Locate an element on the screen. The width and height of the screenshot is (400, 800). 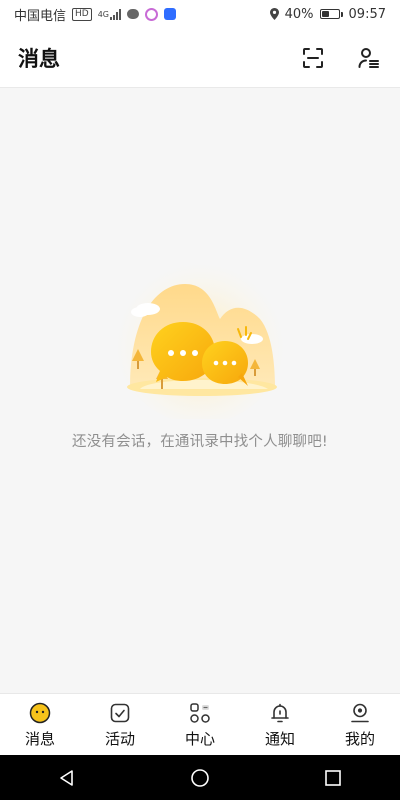
battery-percent: 40% is located at coordinates (299, 14).